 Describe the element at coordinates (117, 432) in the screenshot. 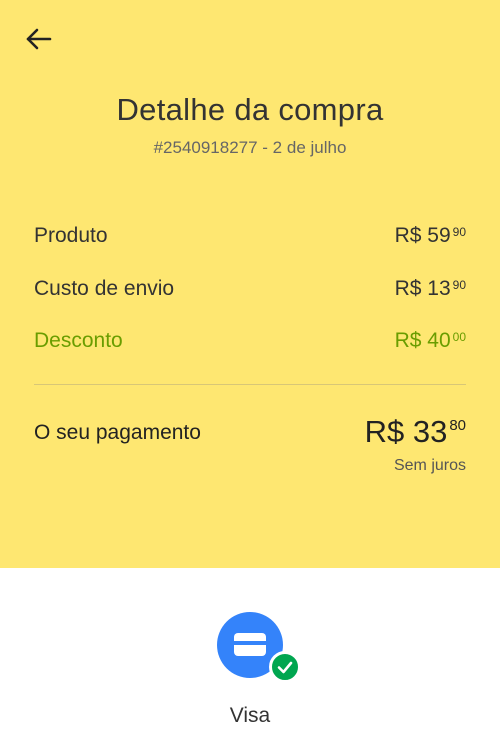

I see `payment-label: O seu pagamento` at that location.